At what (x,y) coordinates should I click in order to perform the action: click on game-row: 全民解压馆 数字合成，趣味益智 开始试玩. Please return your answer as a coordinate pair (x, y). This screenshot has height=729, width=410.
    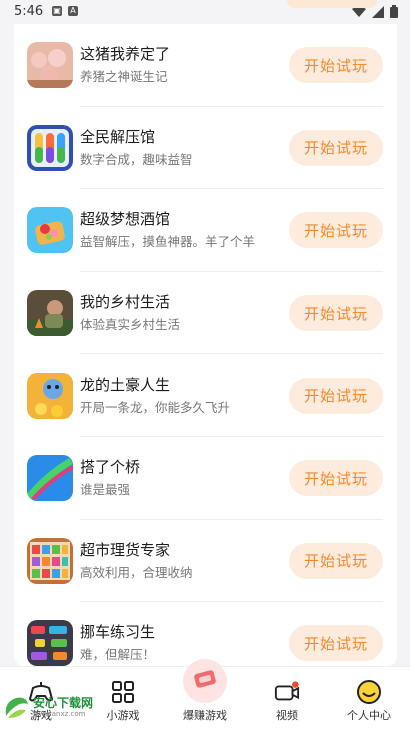
    Looking at the image, I should click on (205, 148).